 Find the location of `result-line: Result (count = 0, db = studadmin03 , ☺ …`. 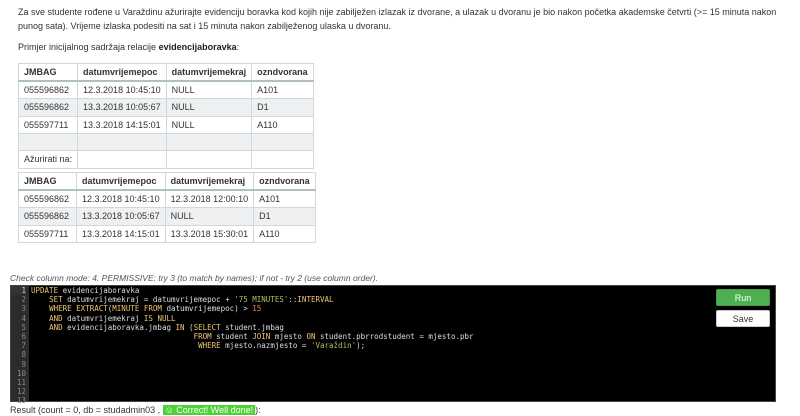

result-line: Result (count = 0, db = studadmin03 , ☺ … is located at coordinates (135, 410).